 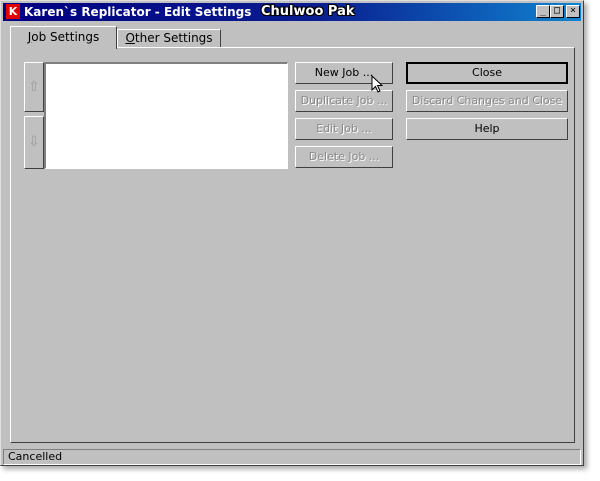 I want to click on tab-job-settings: Job Settings, so click(x=63, y=37).